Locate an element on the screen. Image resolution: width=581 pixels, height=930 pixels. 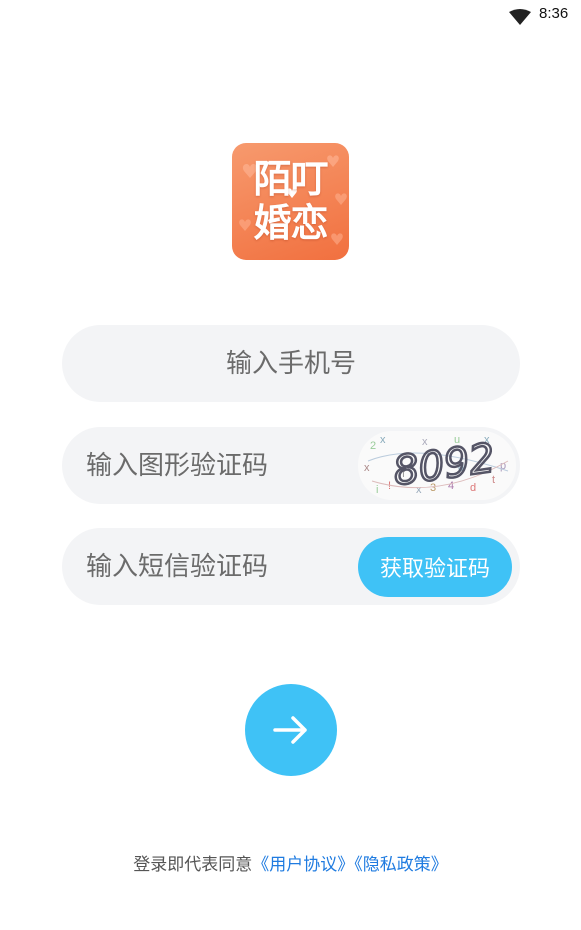
agreement-text: 登录即代表同意《用户协议》《隐私政策》 is located at coordinates (290, 862).